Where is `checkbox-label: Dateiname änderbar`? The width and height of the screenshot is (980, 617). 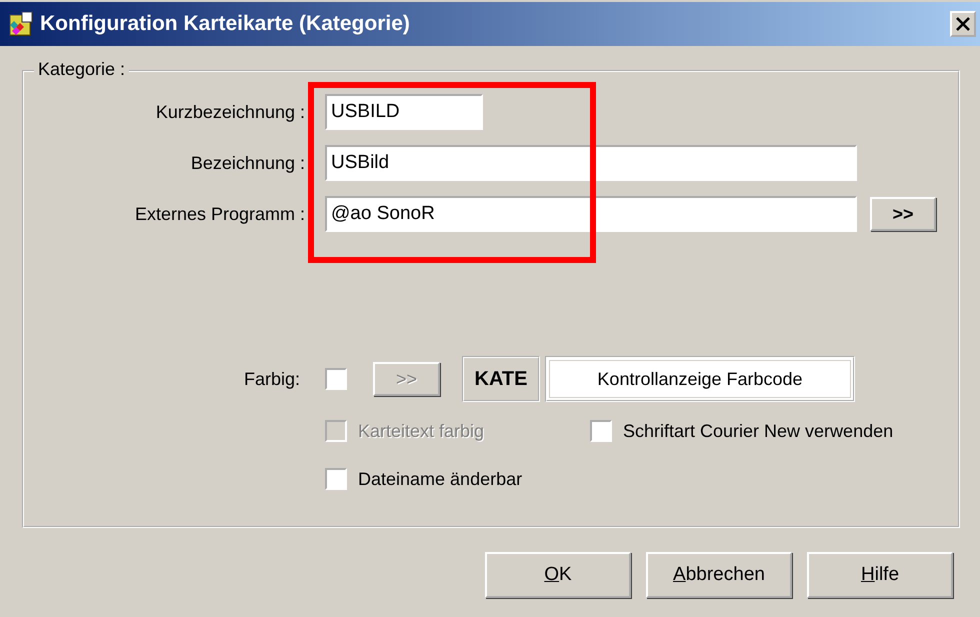
checkbox-label: Dateiname änderbar is located at coordinates (440, 479).